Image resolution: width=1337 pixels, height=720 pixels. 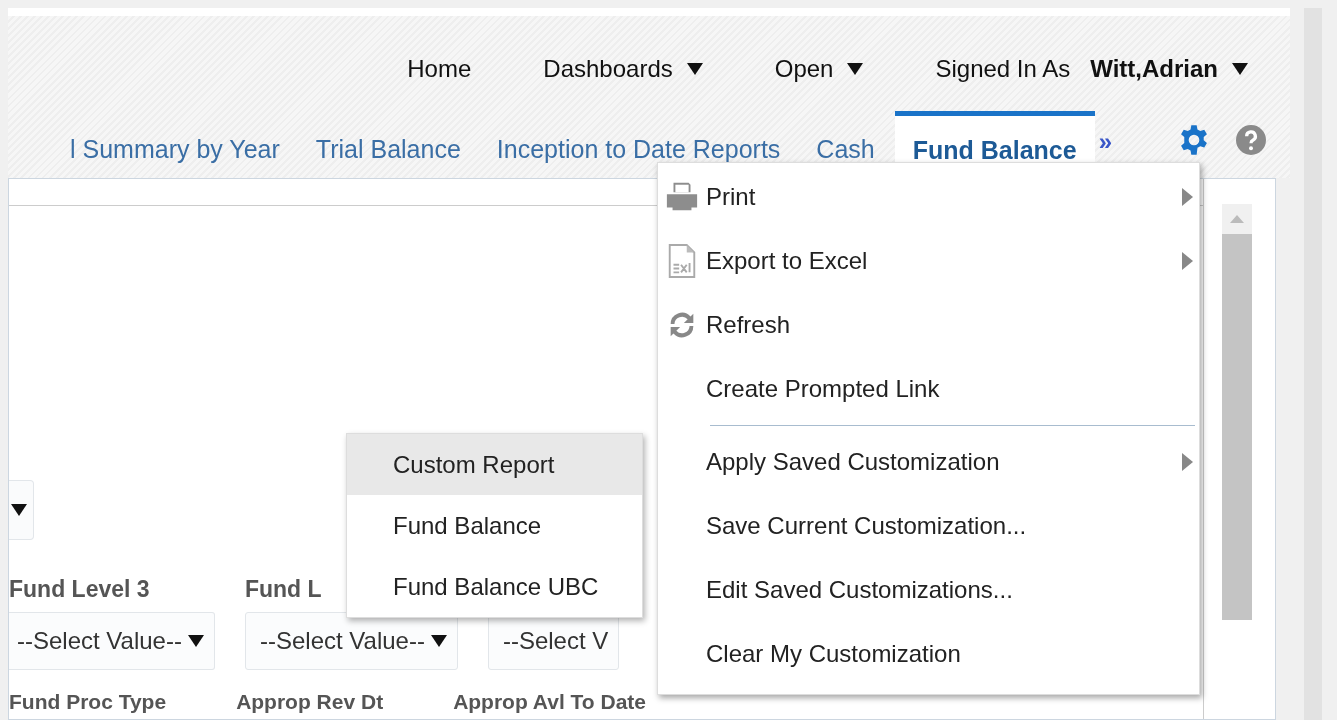 I want to click on nav-menu: Open, so click(x=819, y=69).